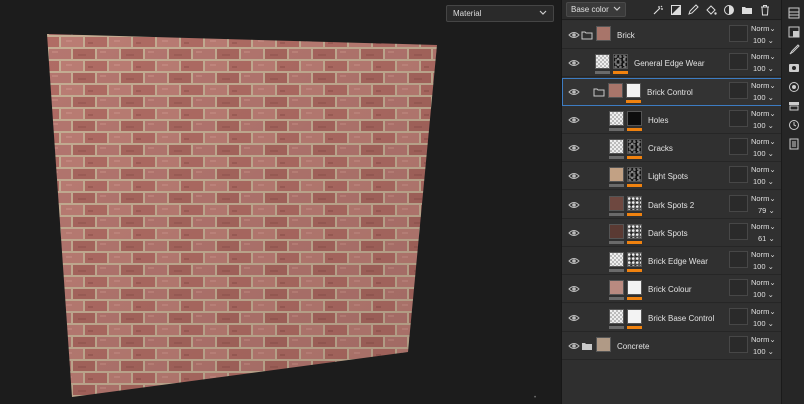 The height and width of the screenshot is (404, 804). I want to click on brush-icon, so click(793, 49).